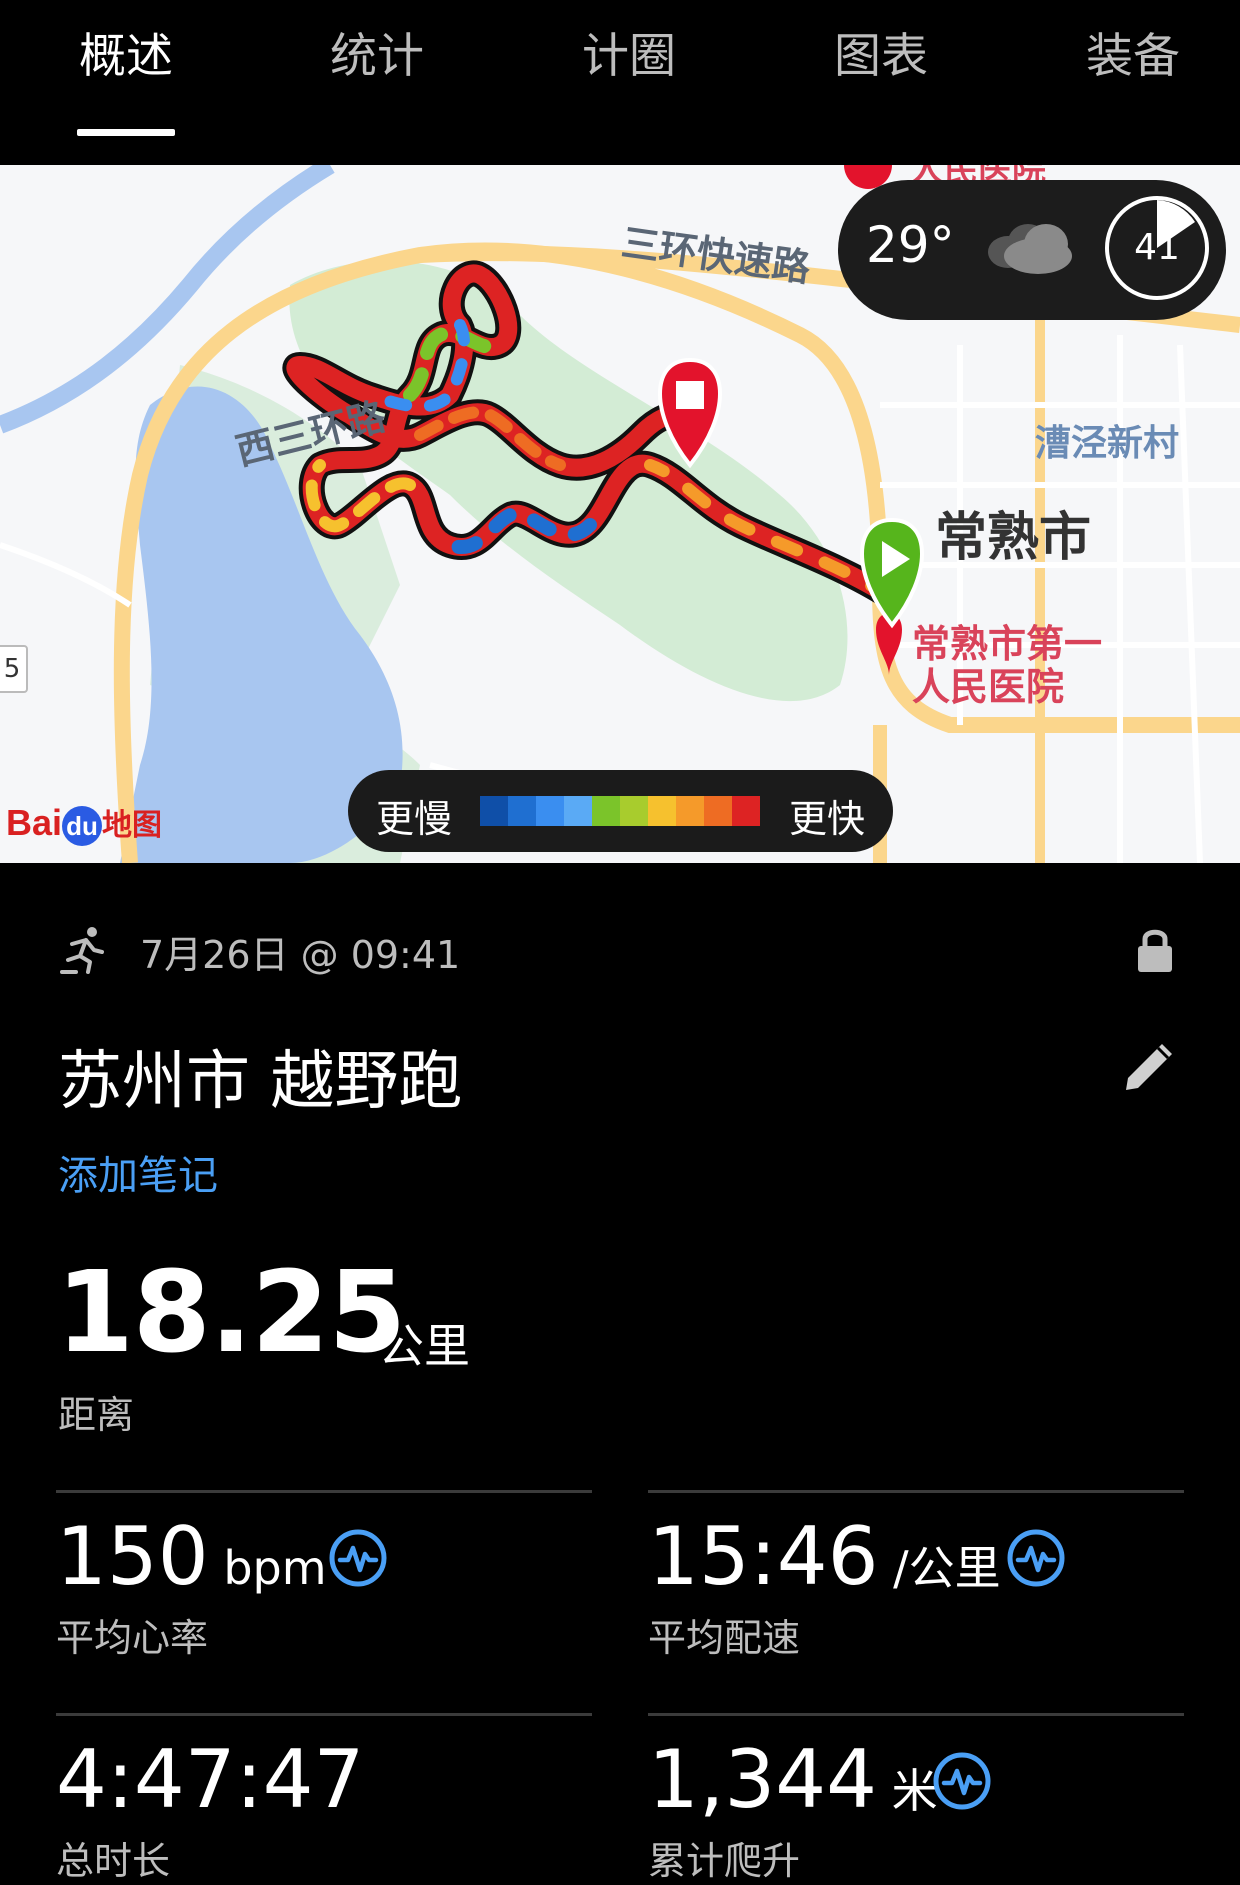 This screenshot has height=1885, width=1240. What do you see at coordinates (414, 819) in the screenshot?
I see `legend-slow-label: 更慢` at bounding box center [414, 819].